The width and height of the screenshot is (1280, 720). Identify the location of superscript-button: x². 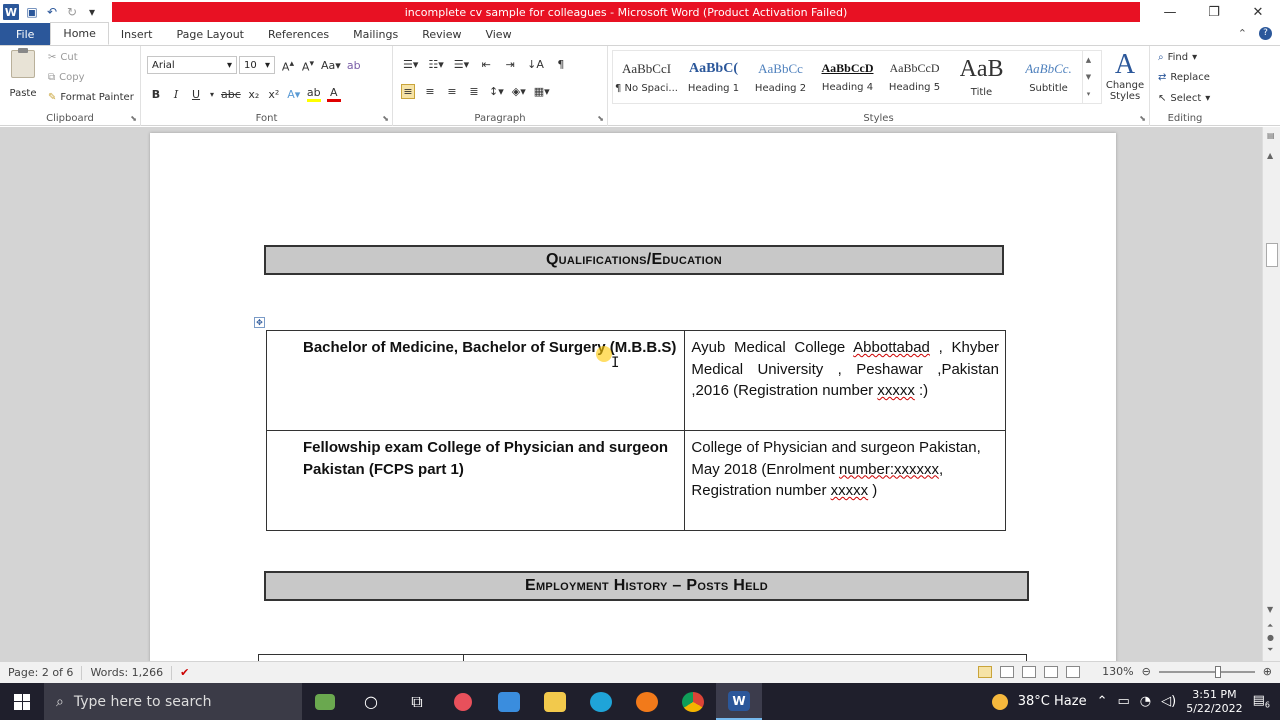
(274, 94).